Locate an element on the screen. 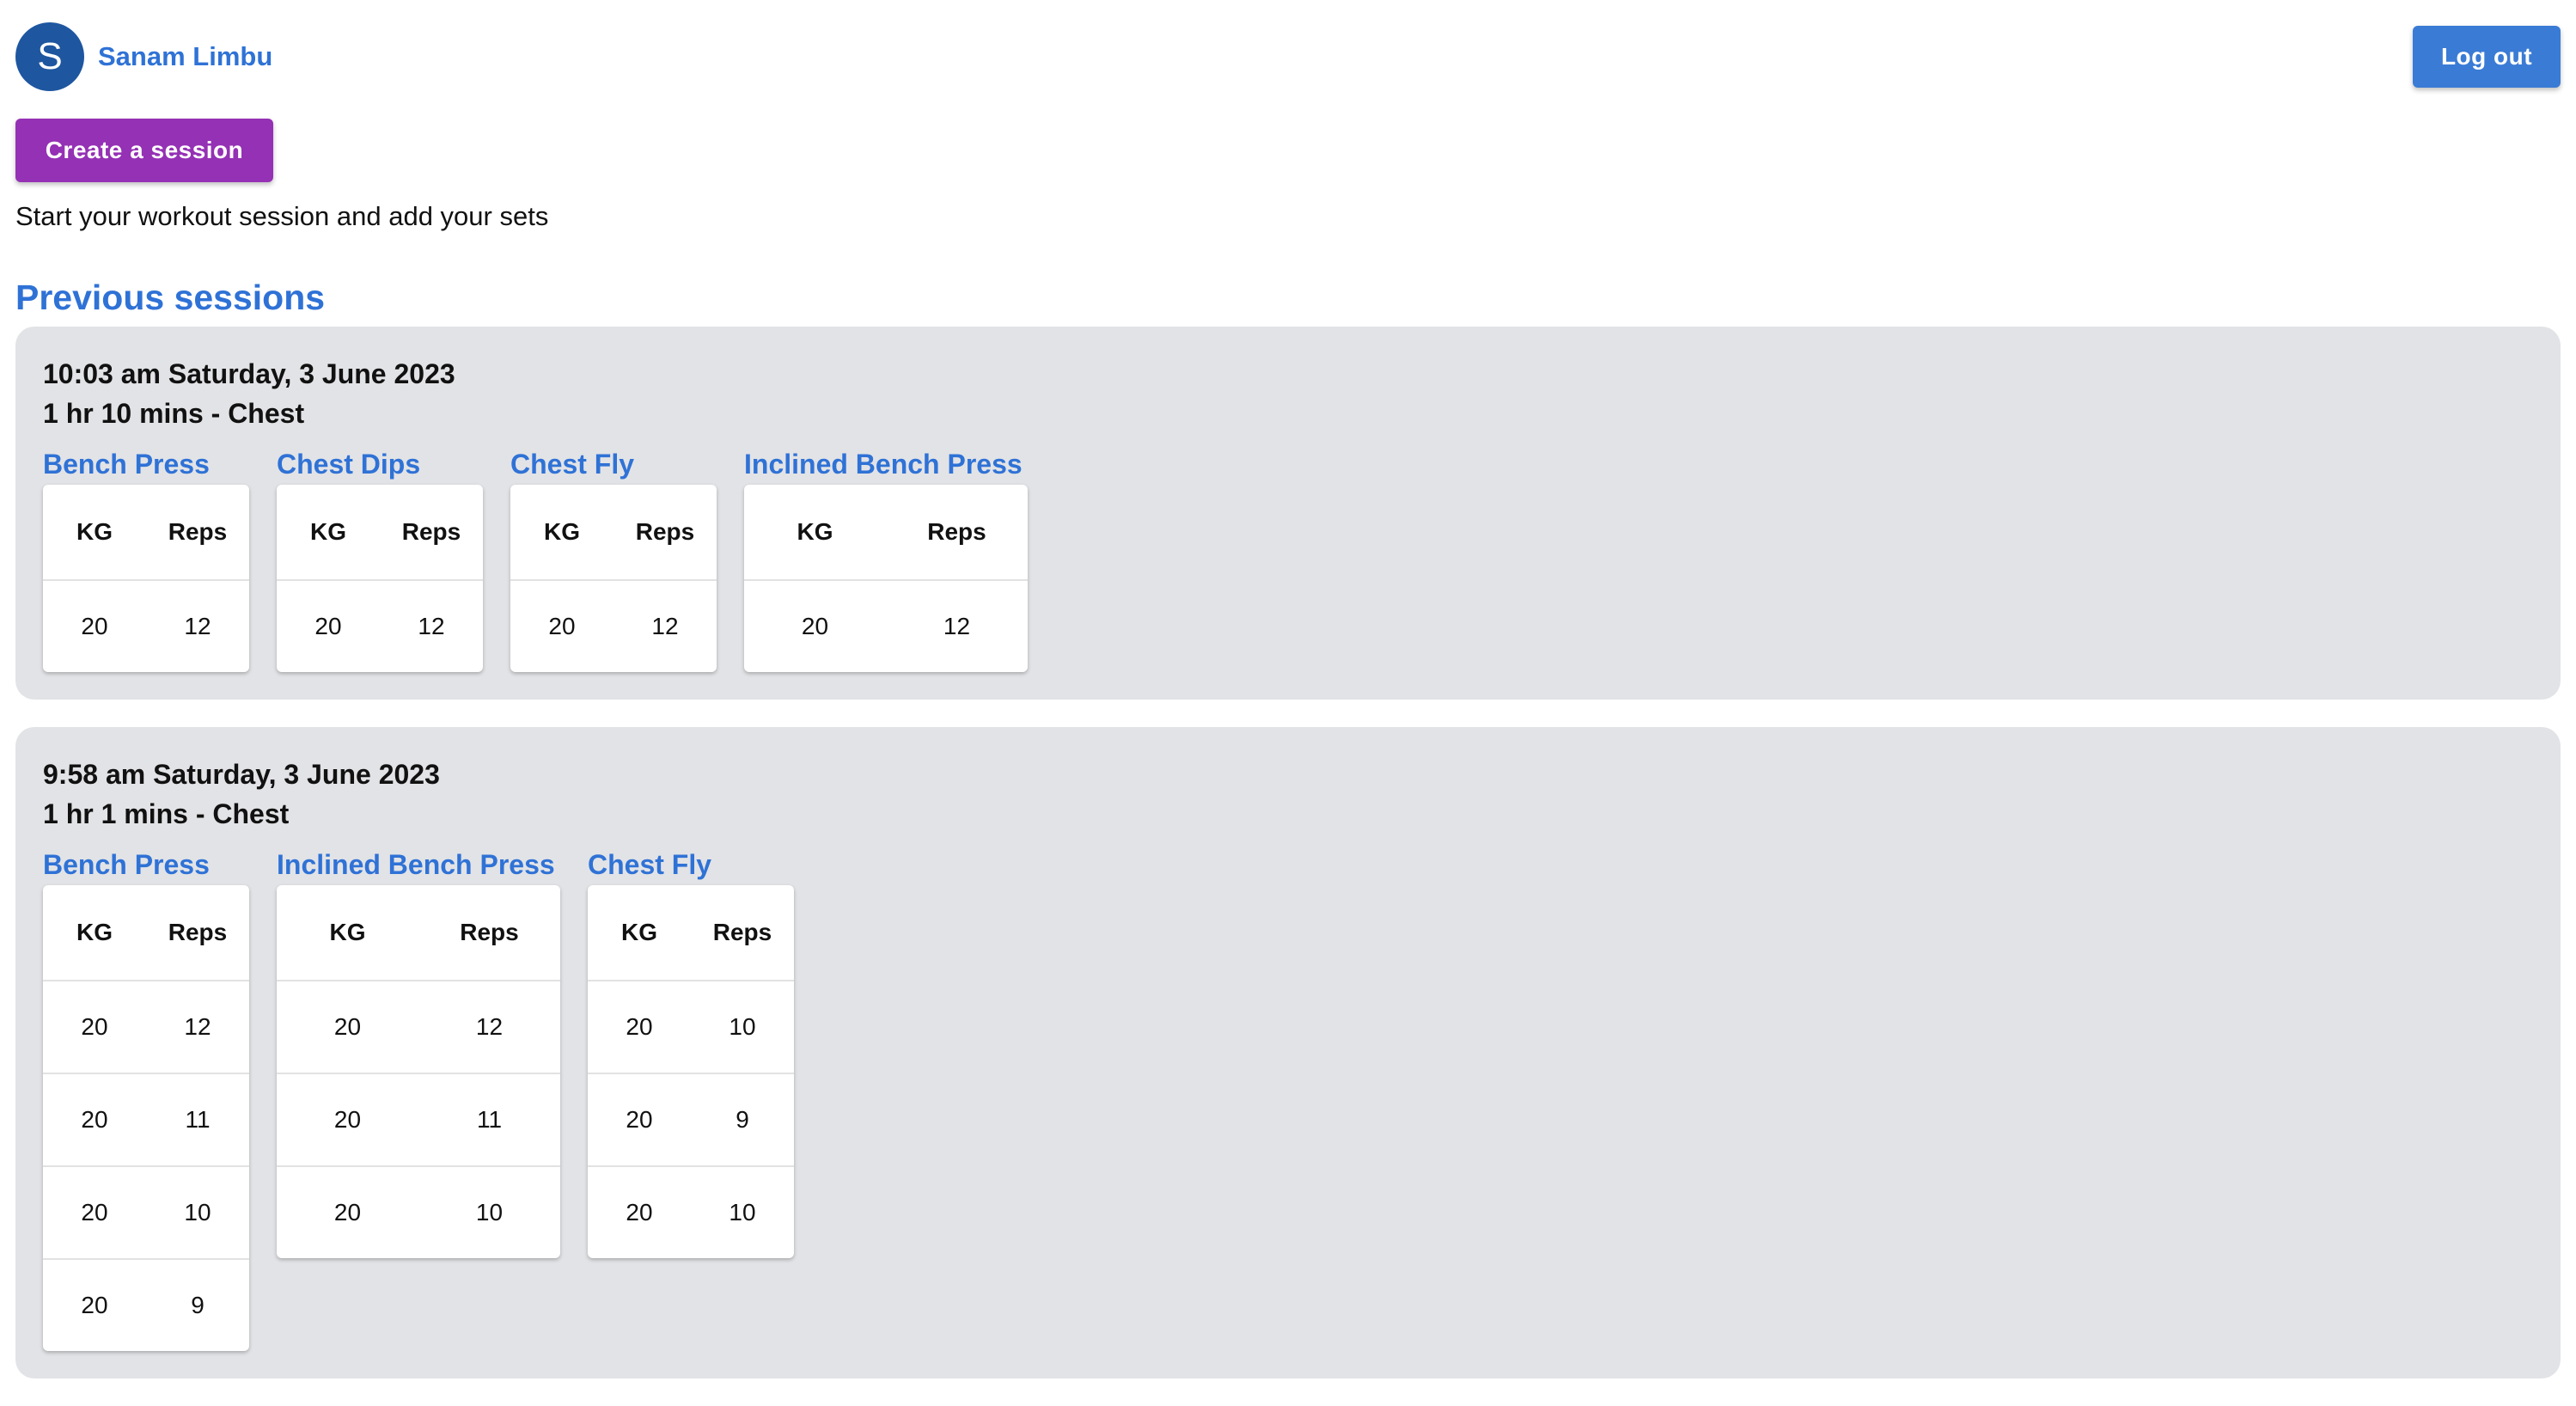 Image resolution: width=2576 pixels, height=1406 pixels. create-session-button: Create a session is located at coordinates (144, 151).